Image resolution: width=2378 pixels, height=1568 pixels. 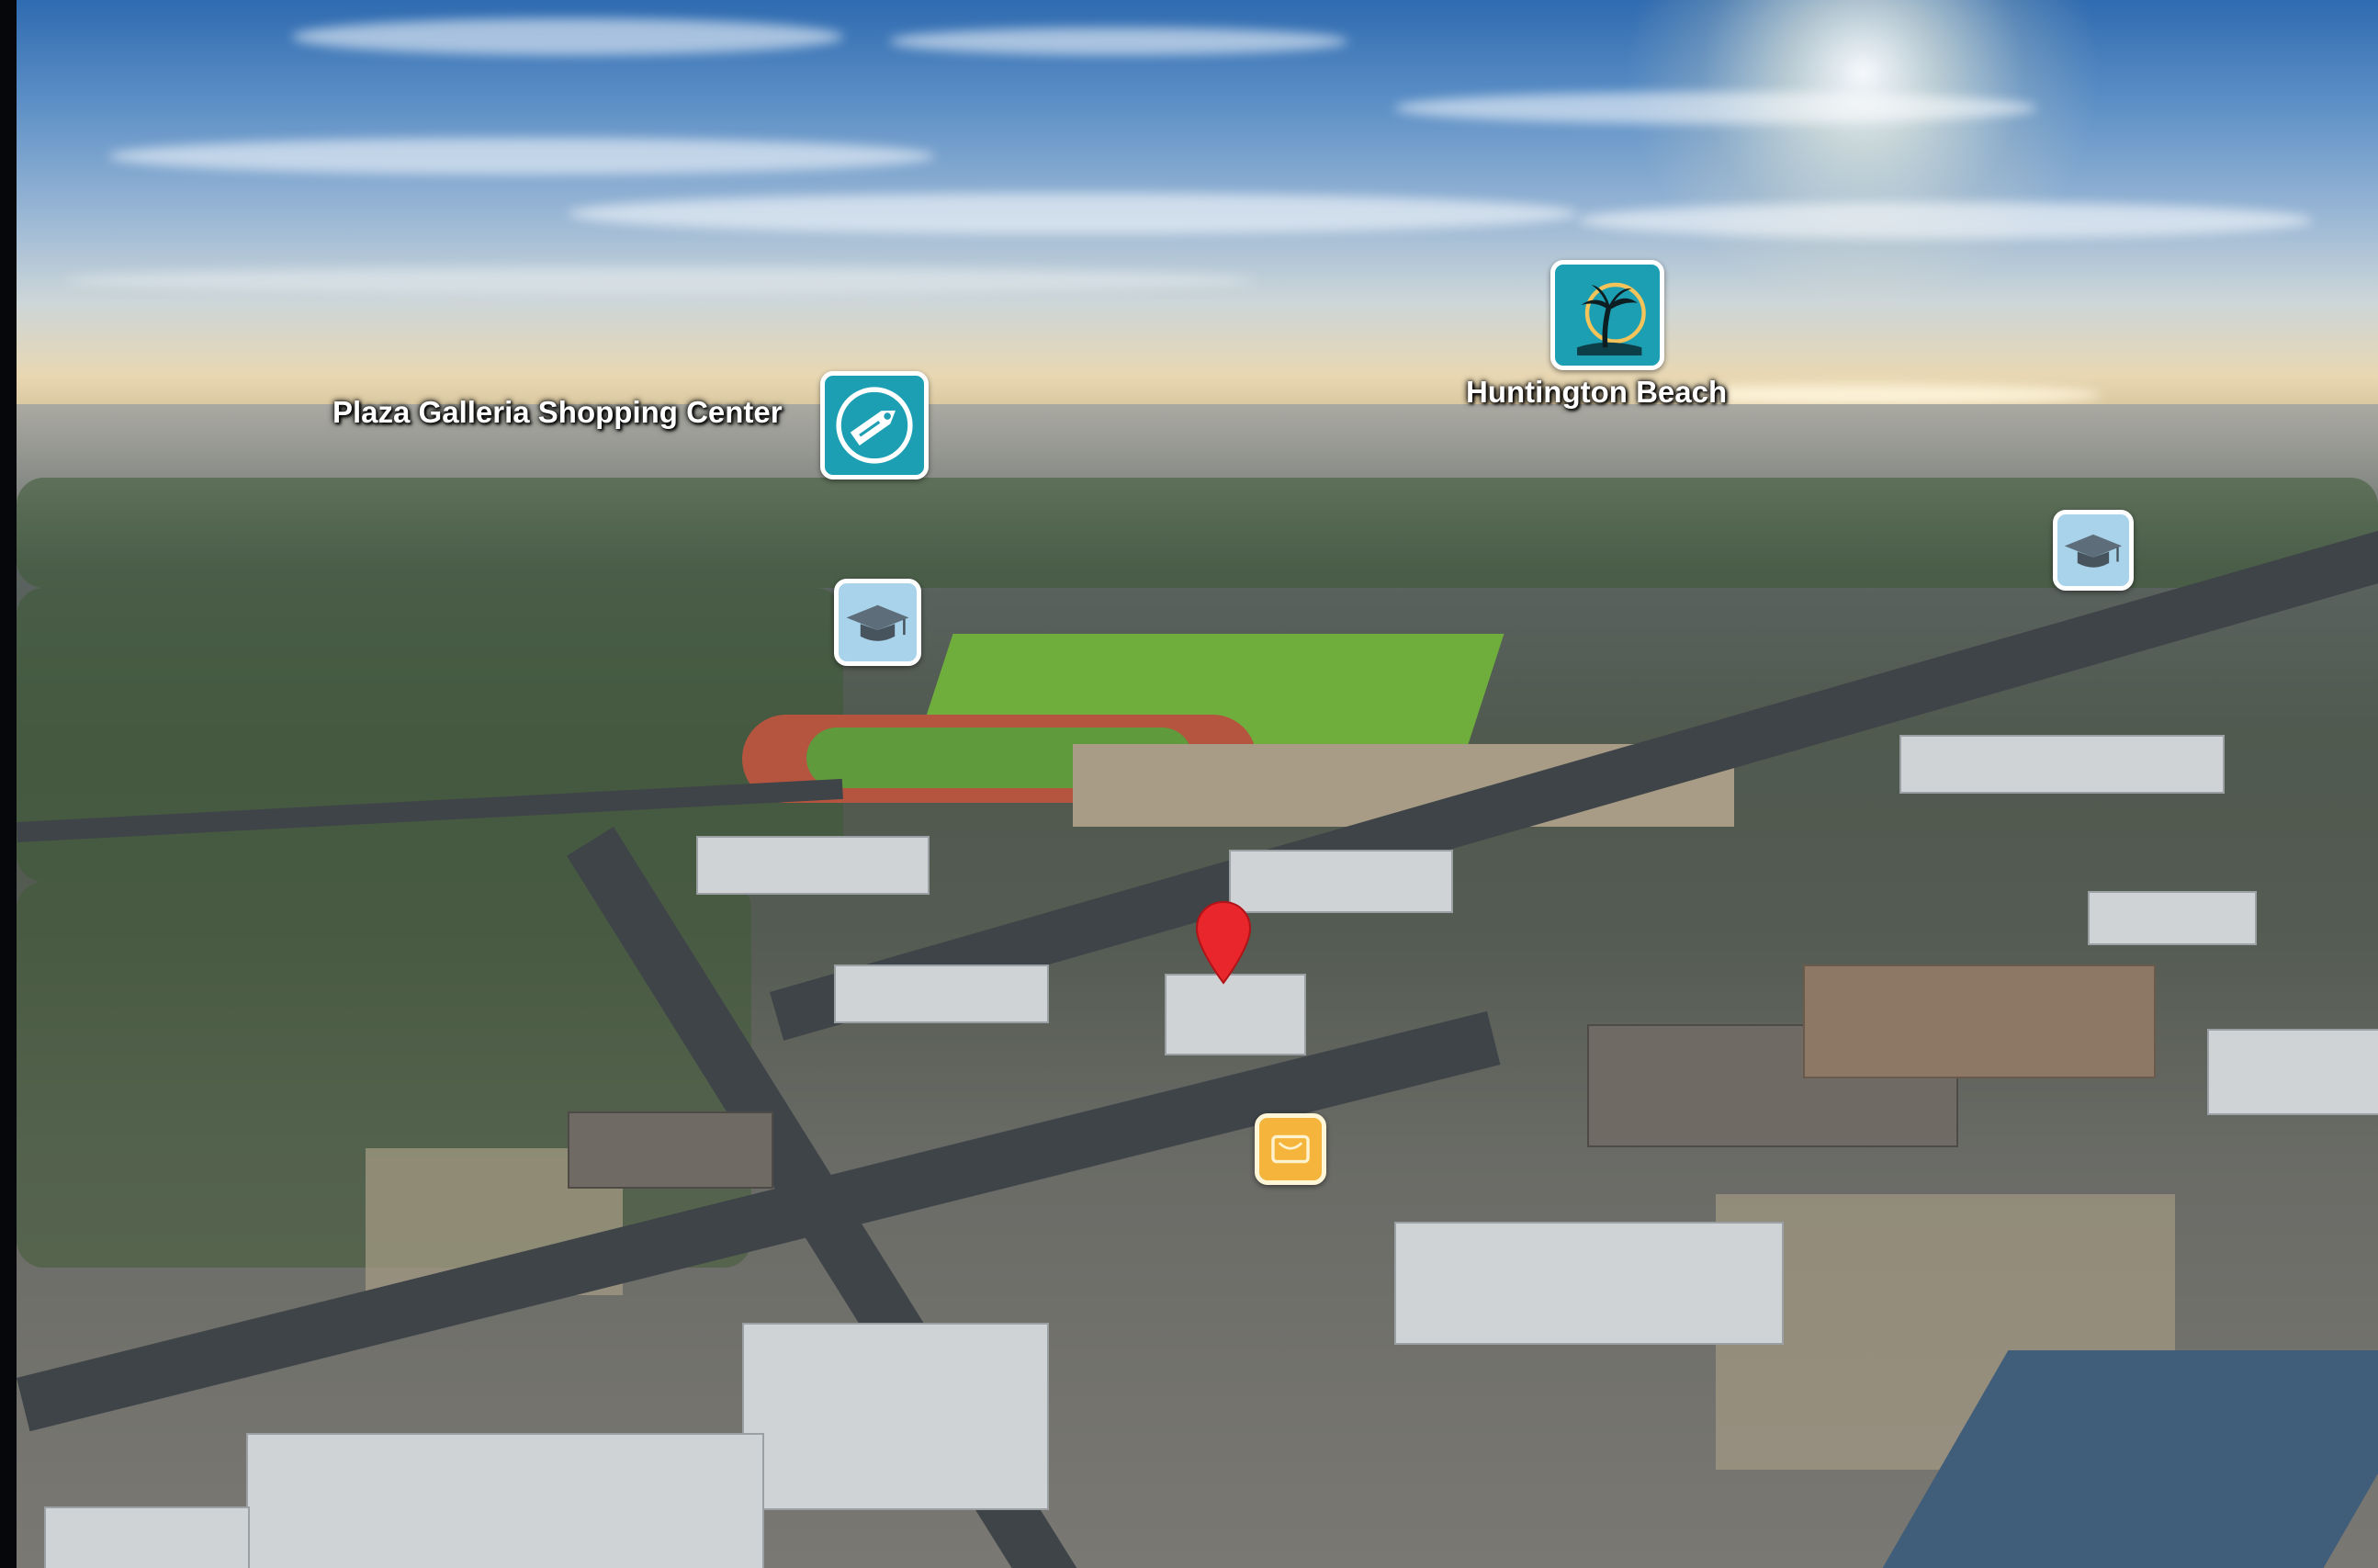 What do you see at coordinates (874, 425) in the screenshot?
I see `shopping-tag-icon` at bounding box center [874, 425].